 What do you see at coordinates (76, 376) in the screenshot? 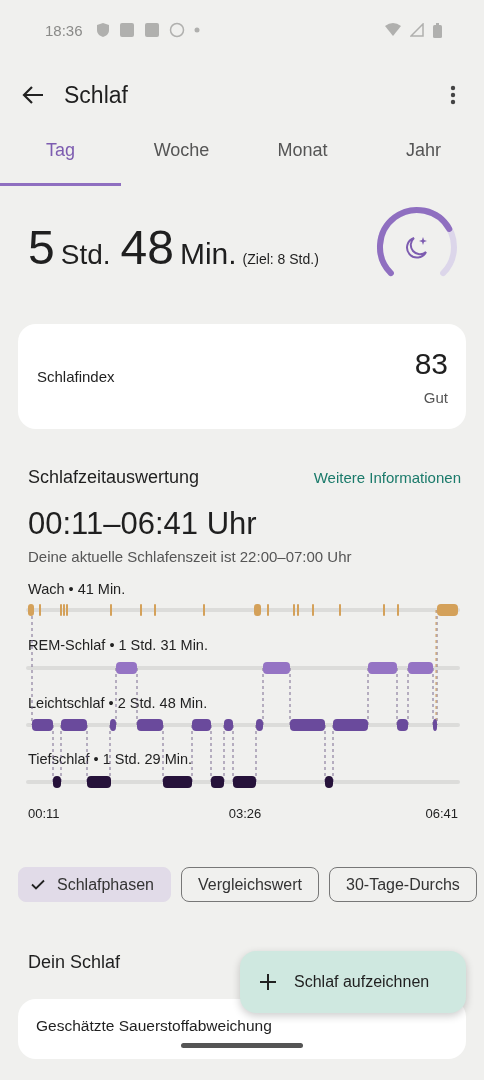
I see `score-label: Schlafindex` at bounding box center [76, 376].